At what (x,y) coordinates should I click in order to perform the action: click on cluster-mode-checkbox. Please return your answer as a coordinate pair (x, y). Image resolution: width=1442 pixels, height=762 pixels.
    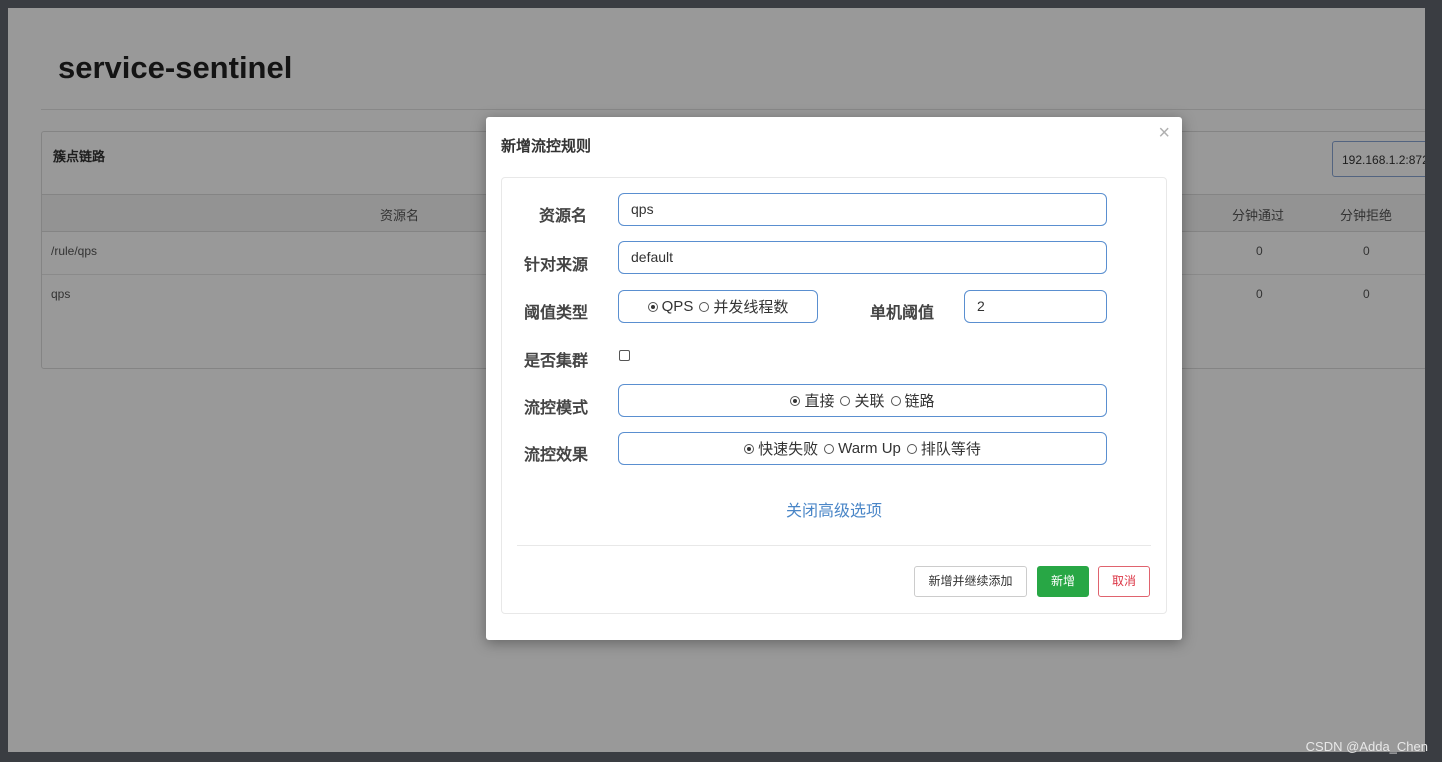
    Looking at the image, I should click on (624, 355).